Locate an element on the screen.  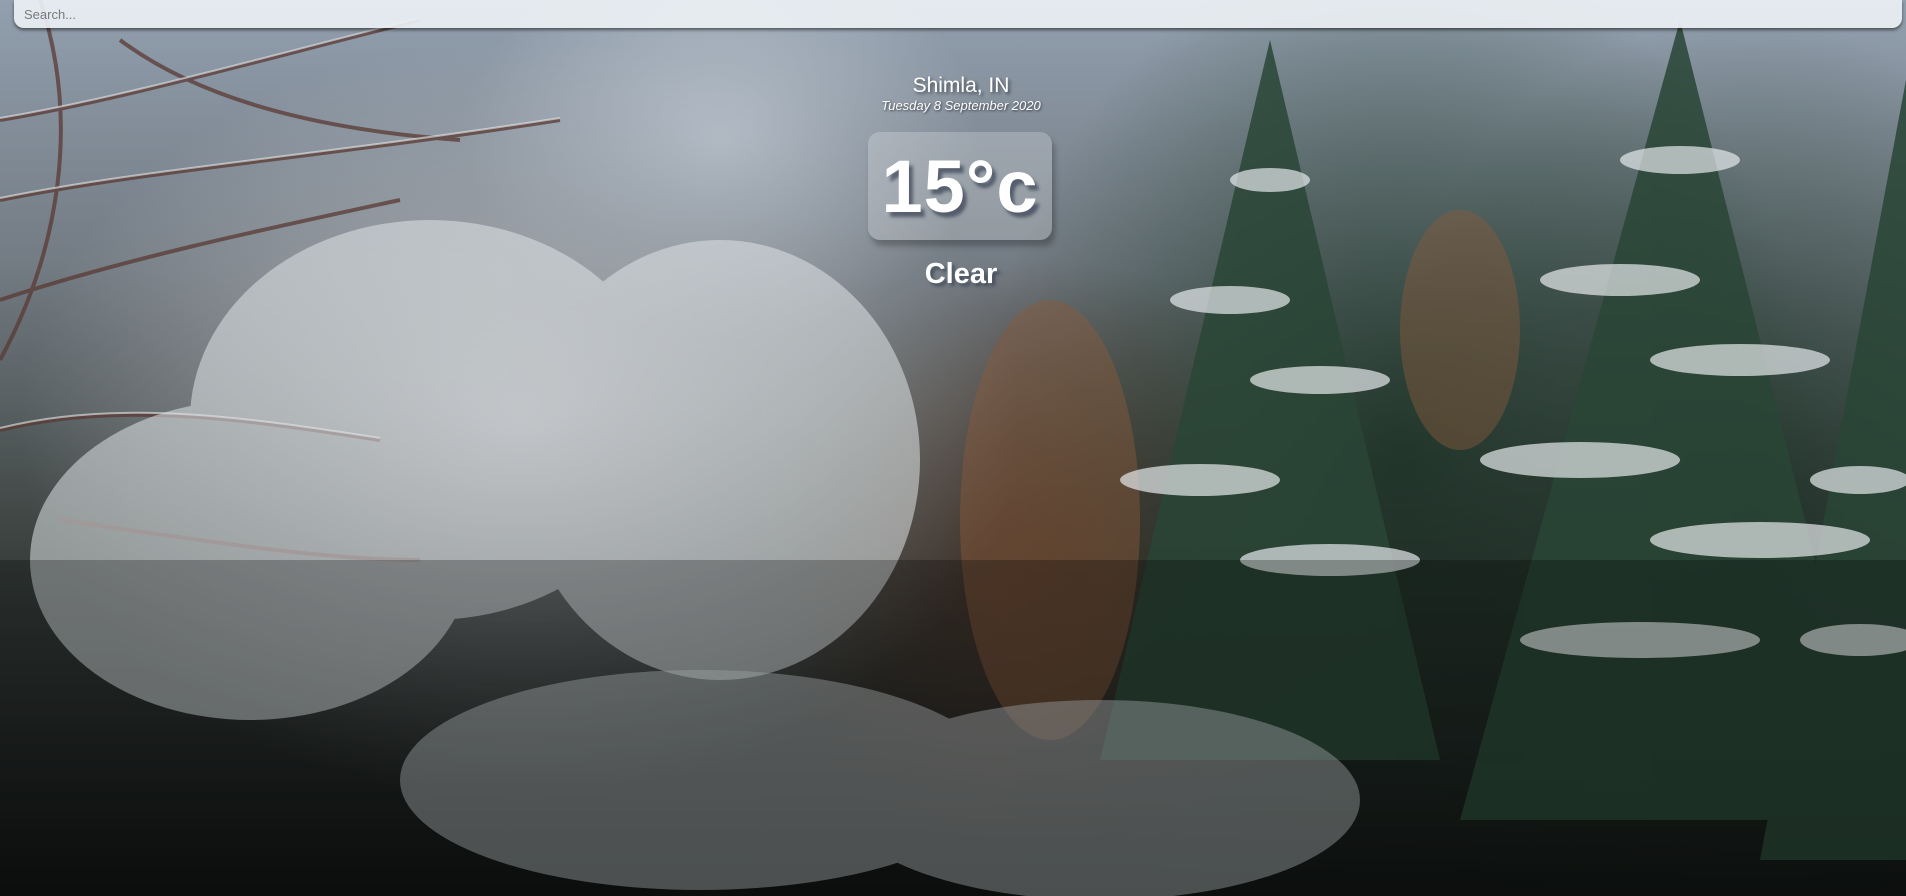
search-bar is located at coordinates (958, 14).